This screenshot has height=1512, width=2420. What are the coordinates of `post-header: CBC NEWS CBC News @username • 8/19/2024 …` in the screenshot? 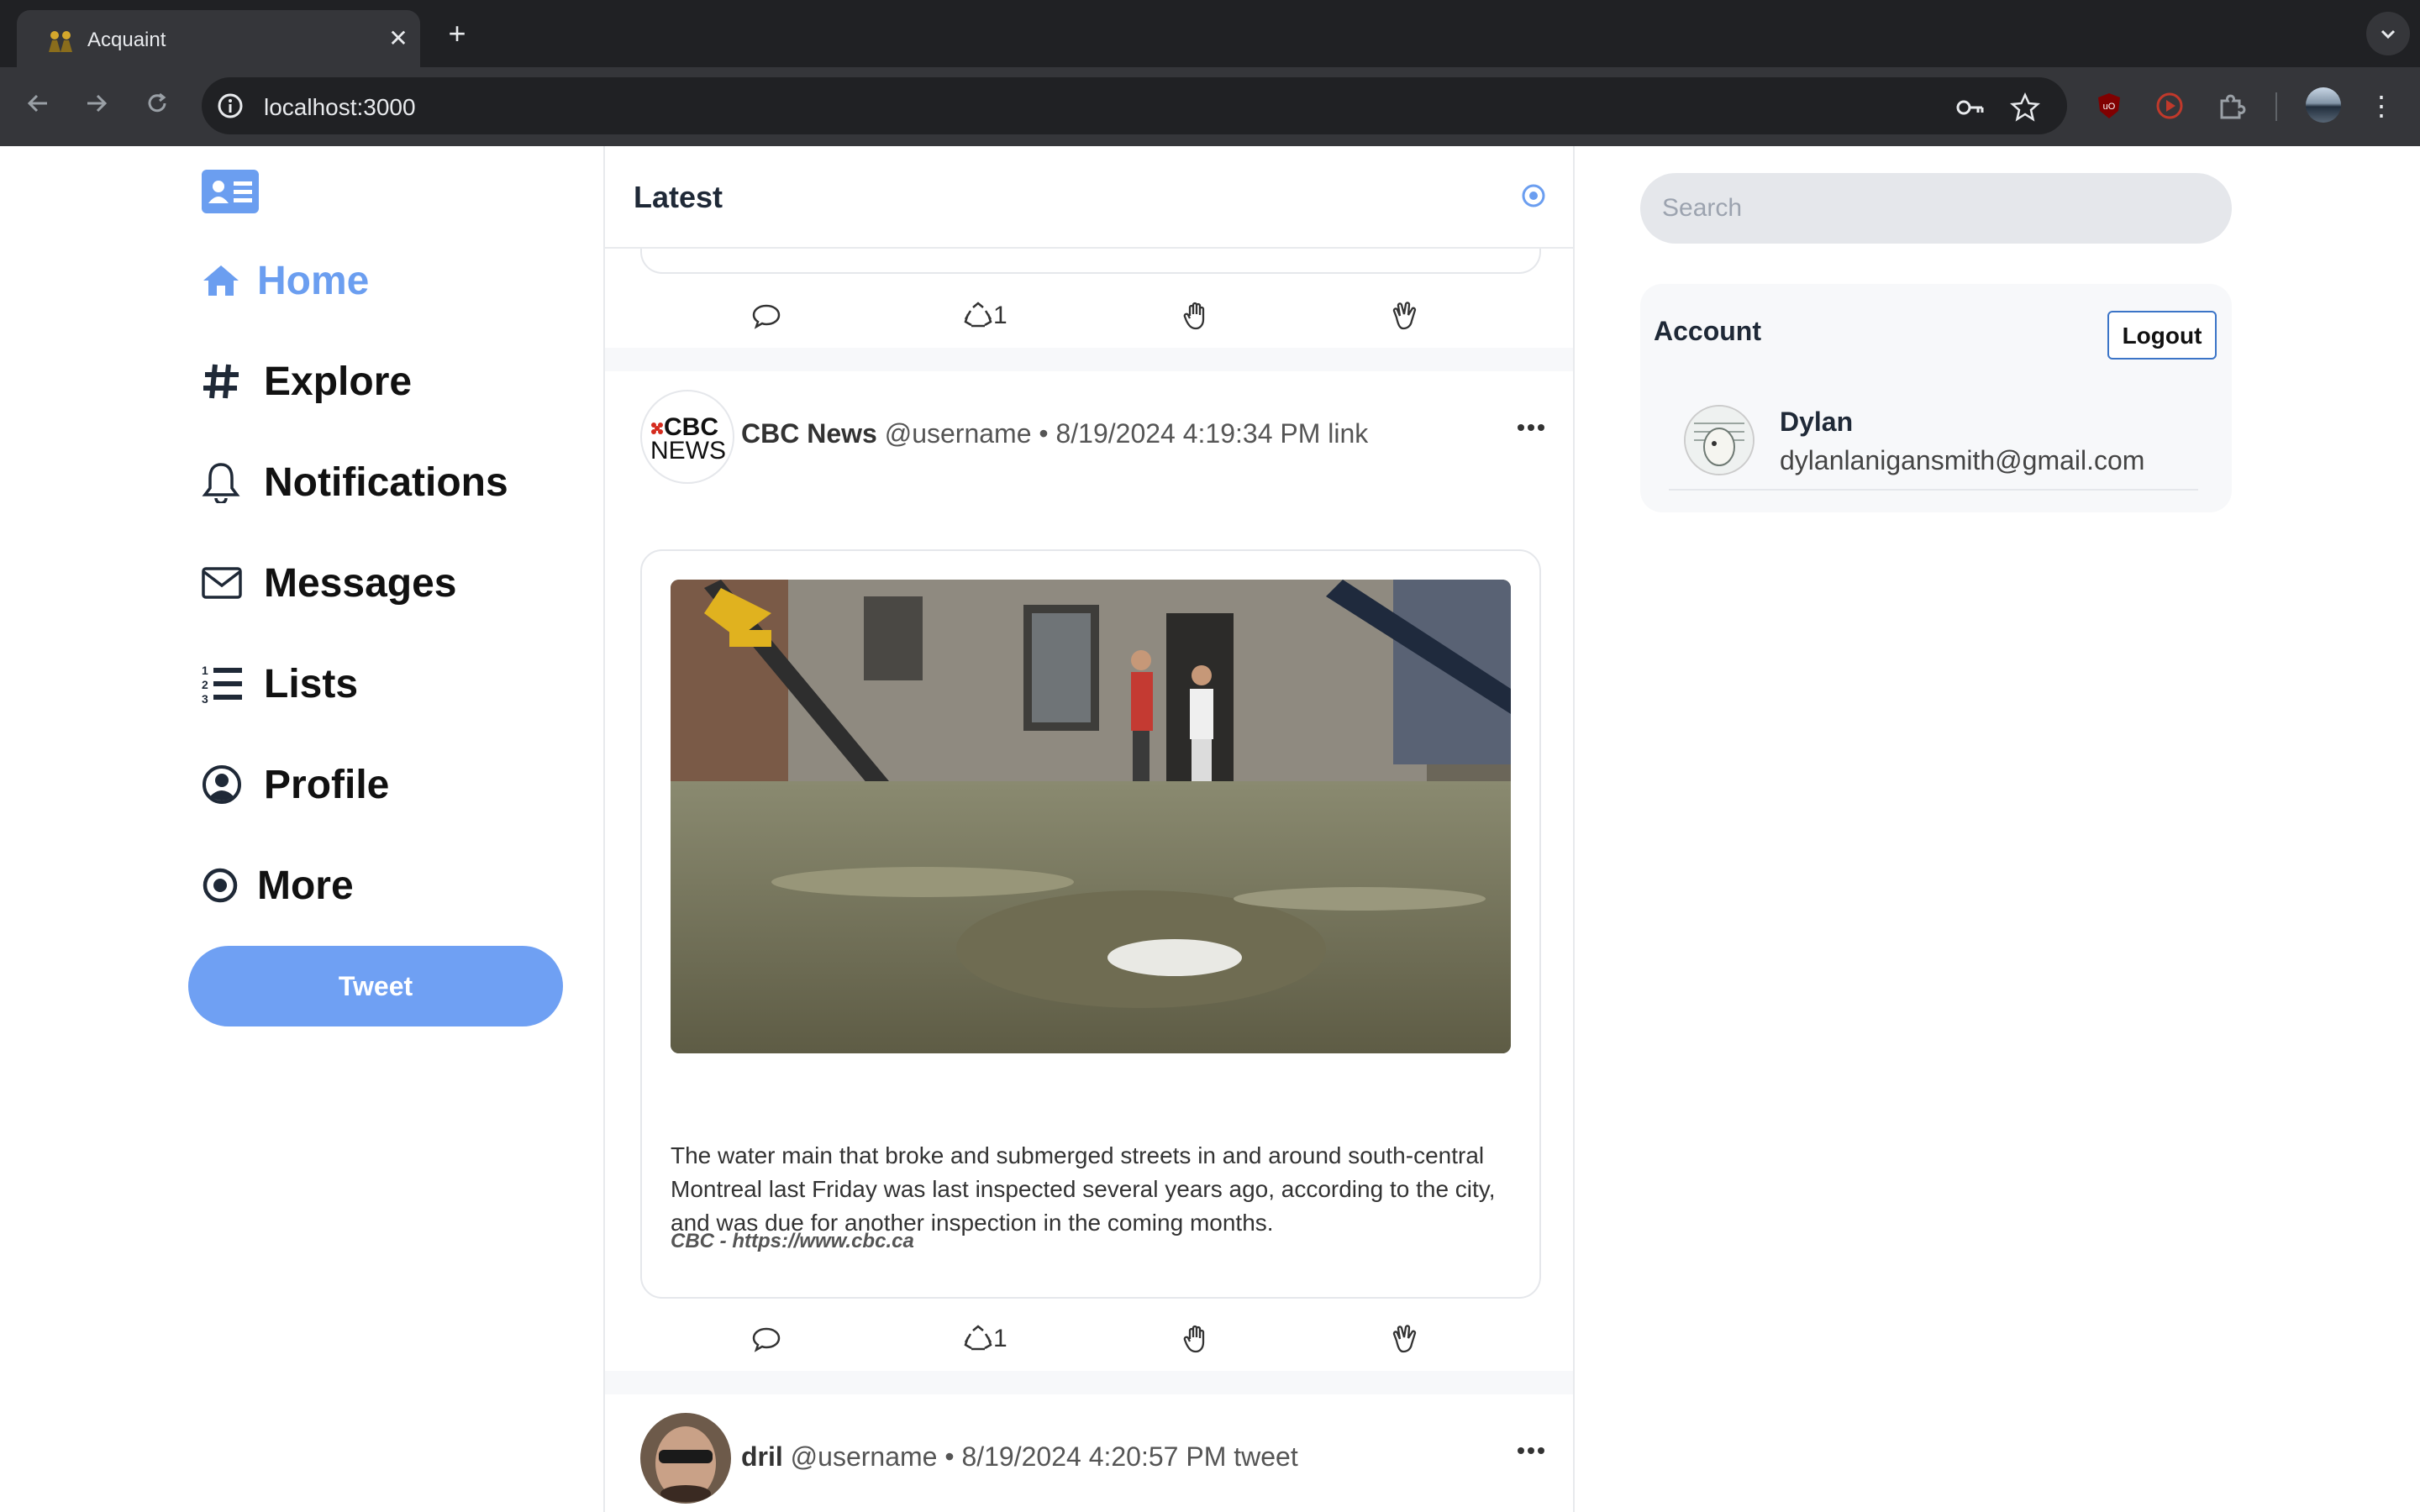 It's located at (1094, 437).